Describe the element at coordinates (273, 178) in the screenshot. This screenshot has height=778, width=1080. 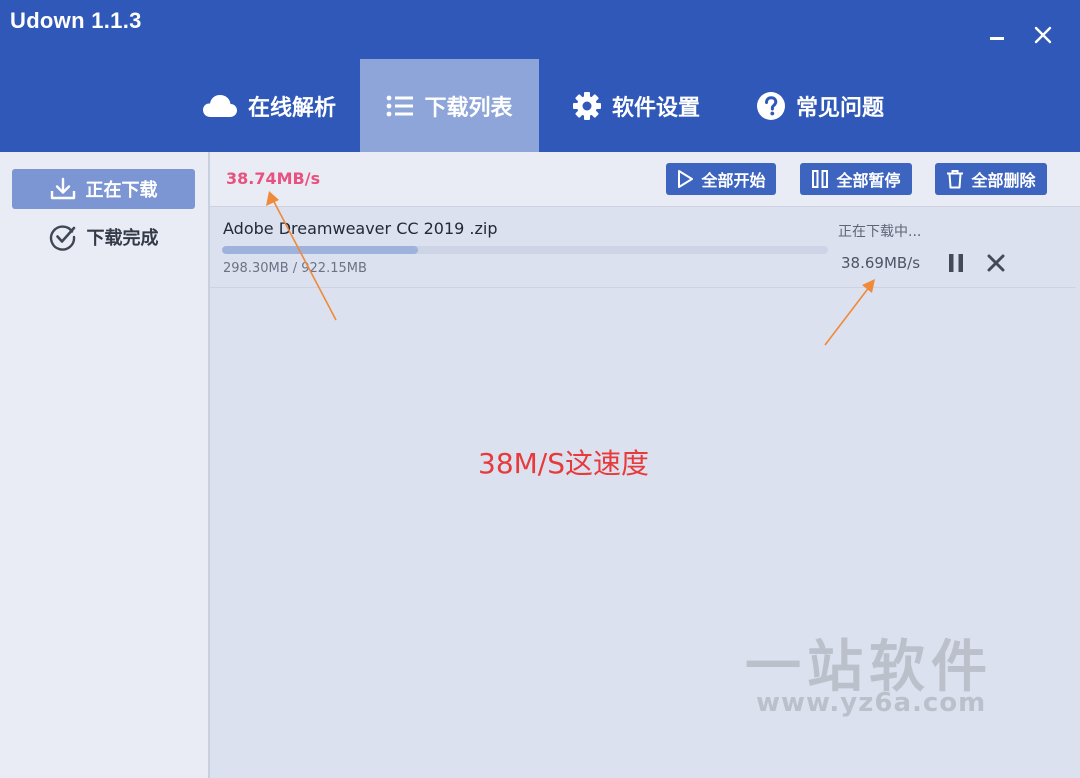
I see `total-speed: 38.74MB/s` at that location.